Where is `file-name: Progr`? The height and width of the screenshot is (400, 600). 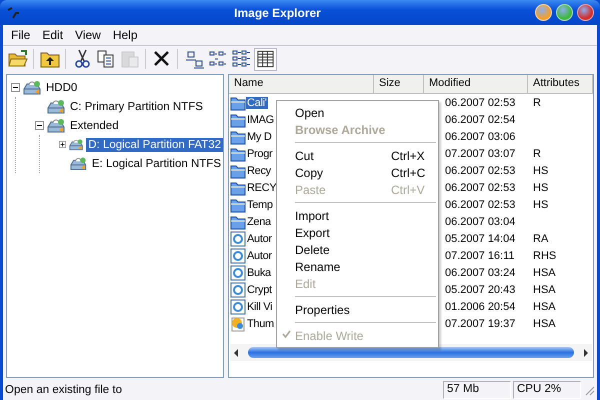 file-name: Progr is located at coordinates (260, 154).